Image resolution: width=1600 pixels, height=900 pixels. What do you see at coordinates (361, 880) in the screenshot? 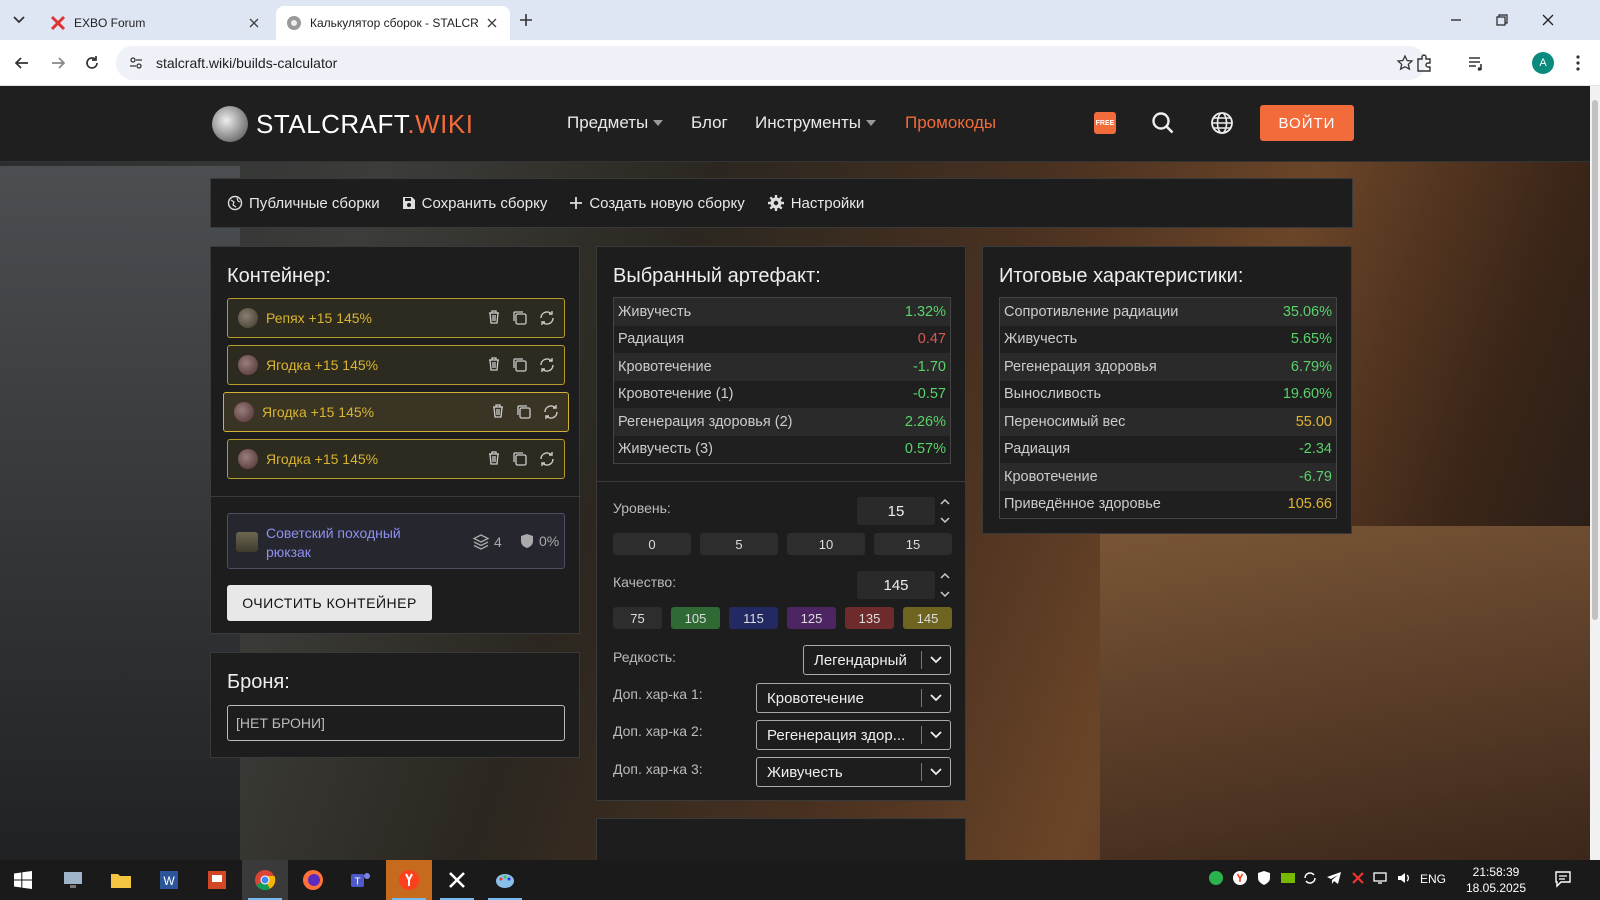
I see `taskbar-app-teams: T` at bounding box center [361, 880].